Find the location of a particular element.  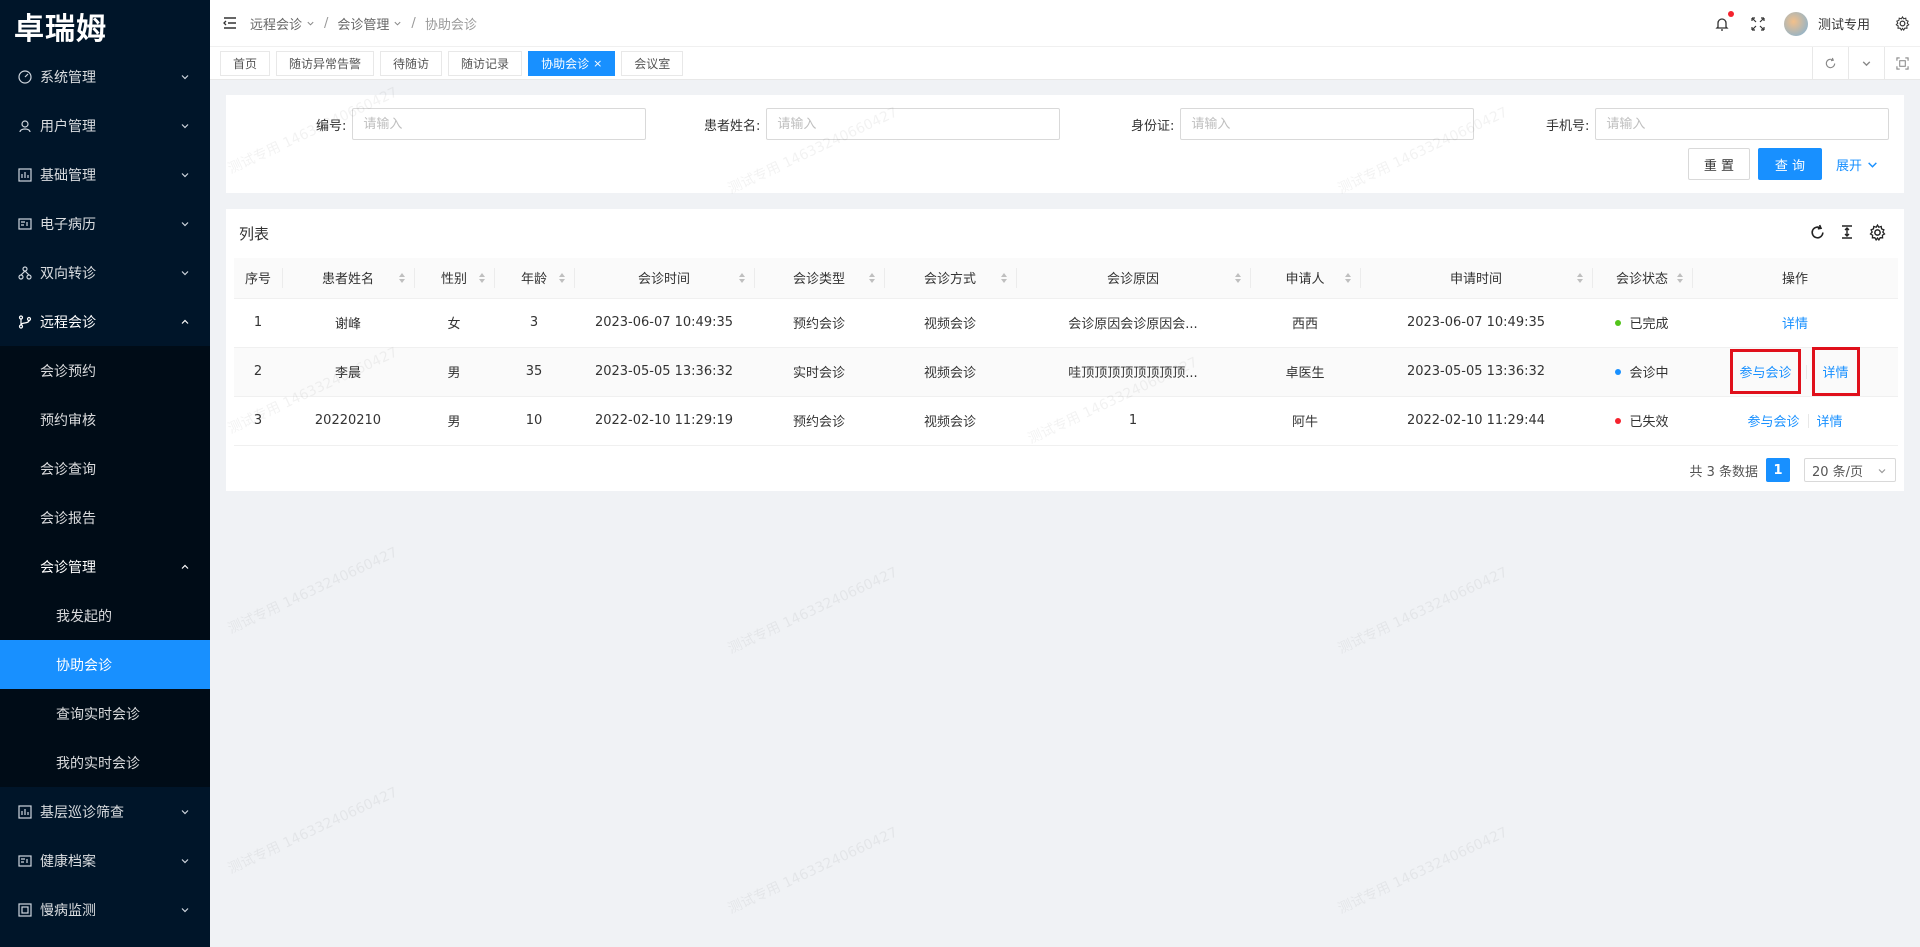

cell-consult-time: 2023-06-07 10:49:35 is located at coordinates (664, 323).